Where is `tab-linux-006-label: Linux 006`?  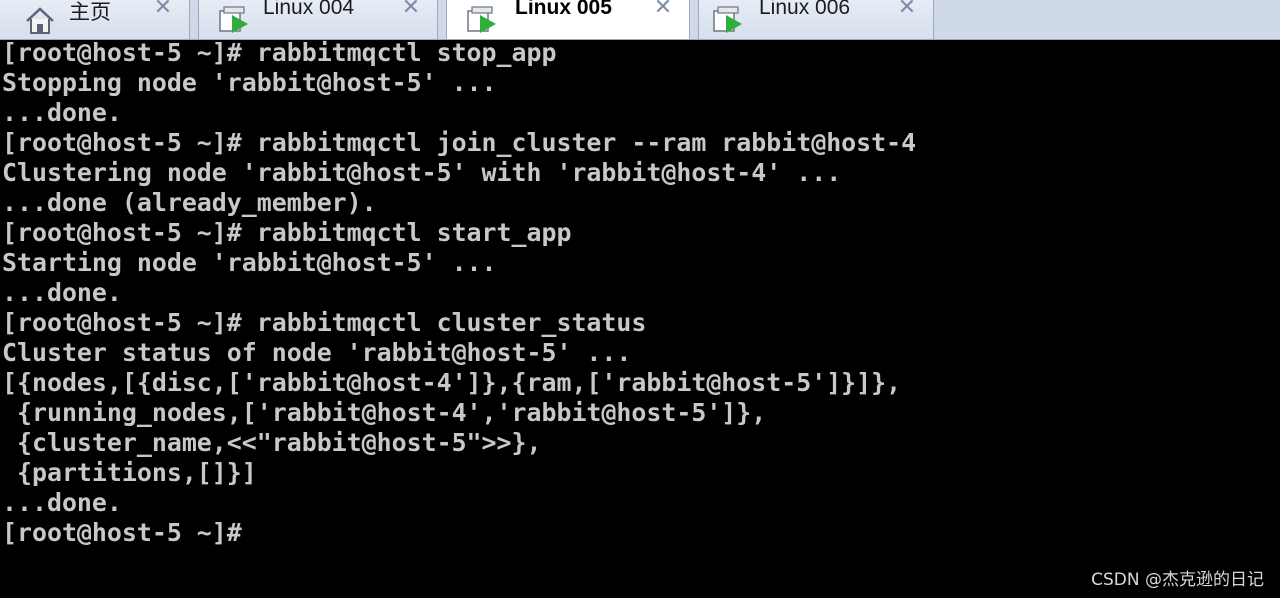 tab-linux-006-label: Linux 006 is located at coordinates (805, 9).